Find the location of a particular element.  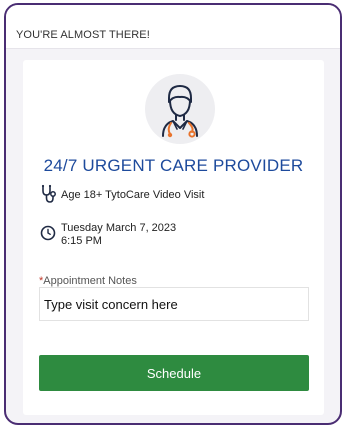

provider-avatar is located at coordinates (180, 109).